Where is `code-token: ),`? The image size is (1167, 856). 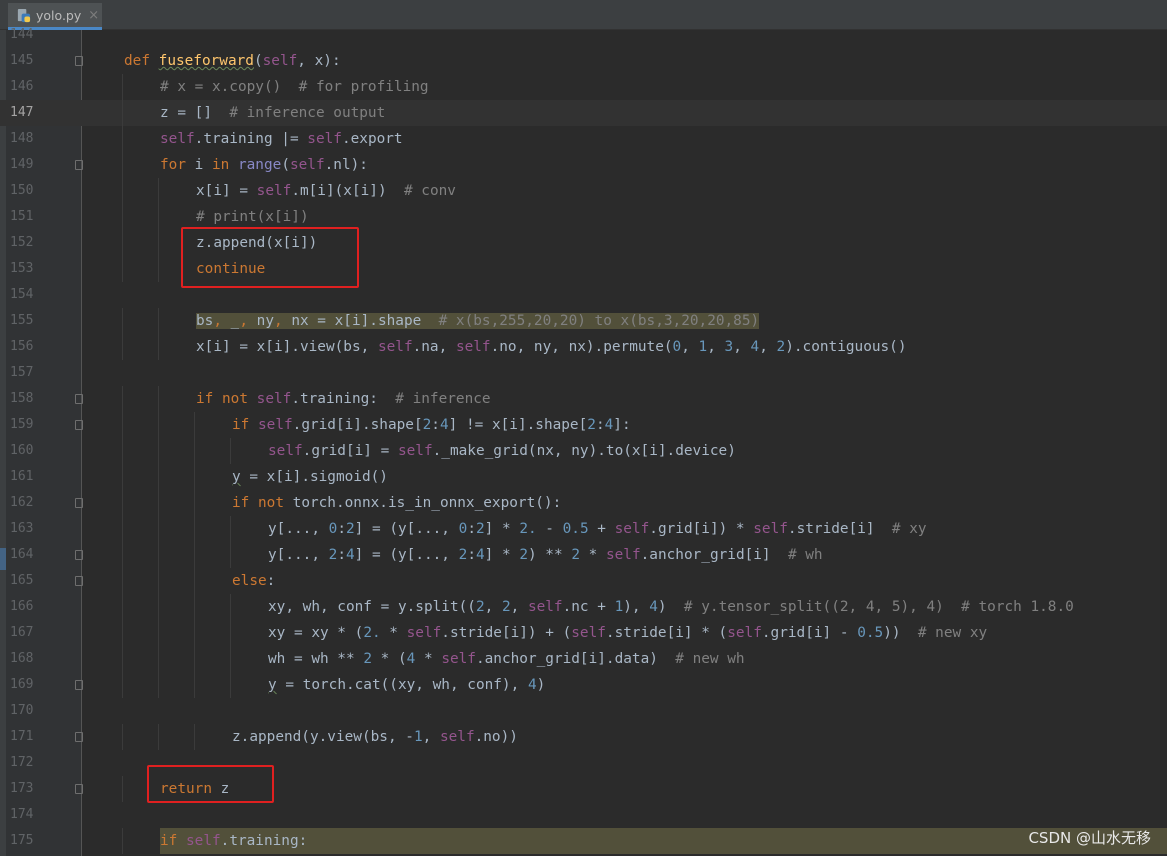
code-token: ), is located at coordinates (636, 607).